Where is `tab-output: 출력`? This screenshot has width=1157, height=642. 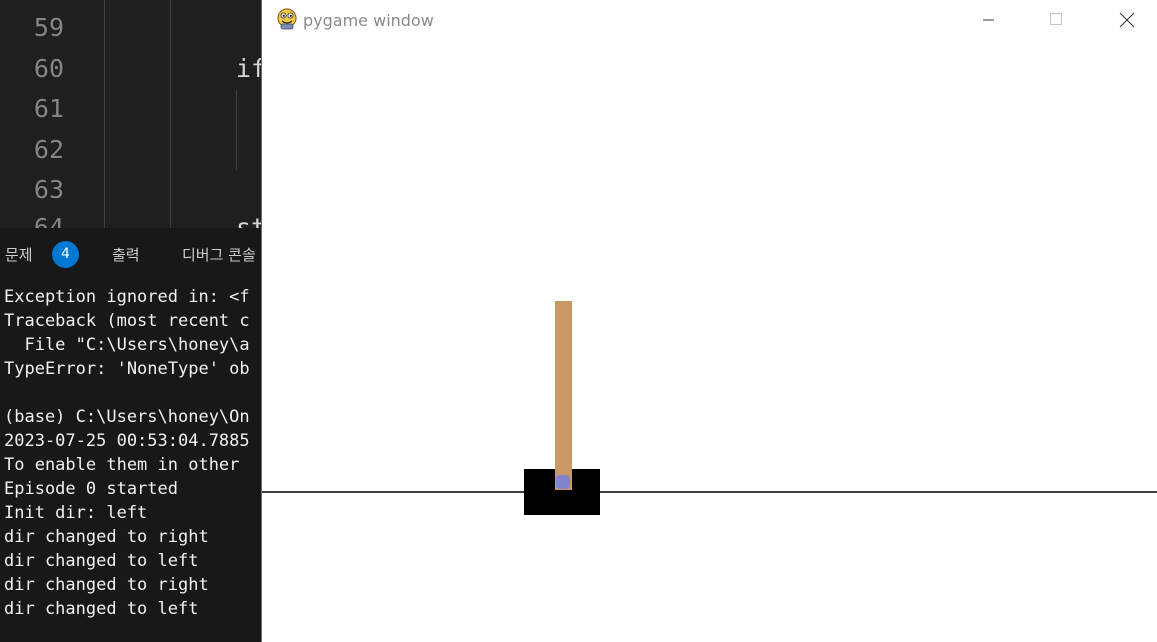 tab-output: 출력 is located at coordinates (126, 254).